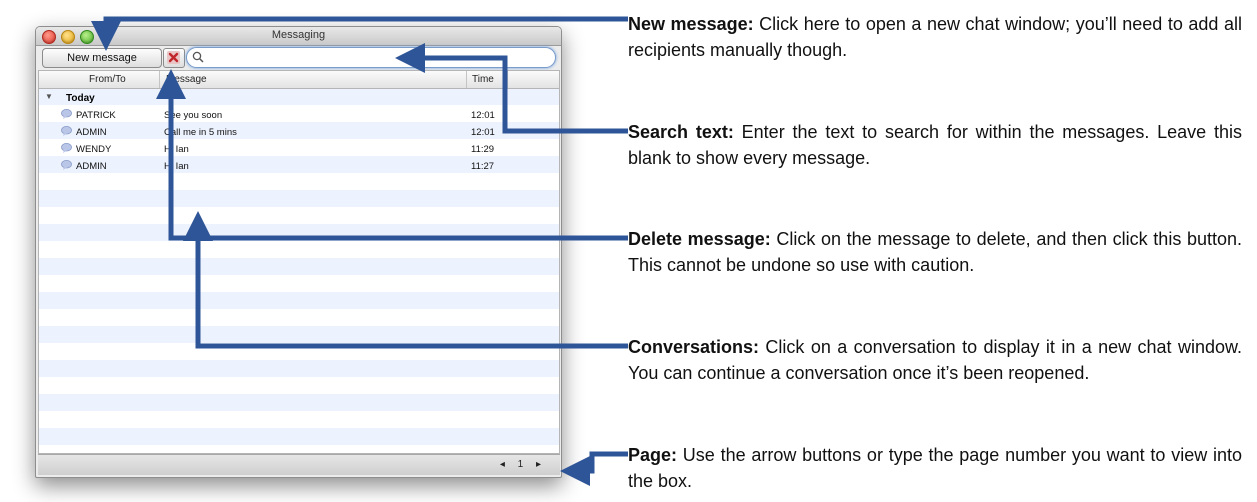 This screenshot has height=502, width=1257. I want to click on list-item: PATRICK See you soon 12:01, so click(299, 114).